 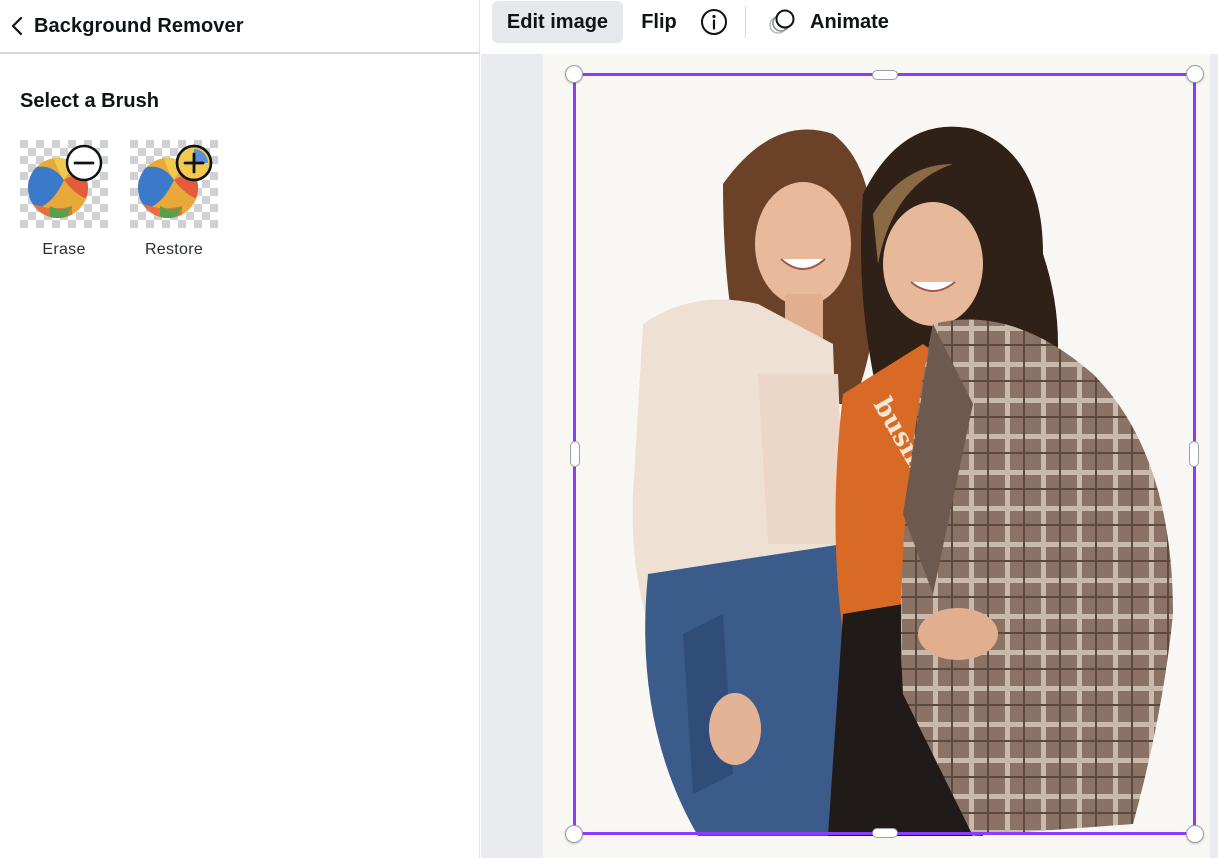 I want to click on panel-header: Background Remover, so click(x=240, y=27).